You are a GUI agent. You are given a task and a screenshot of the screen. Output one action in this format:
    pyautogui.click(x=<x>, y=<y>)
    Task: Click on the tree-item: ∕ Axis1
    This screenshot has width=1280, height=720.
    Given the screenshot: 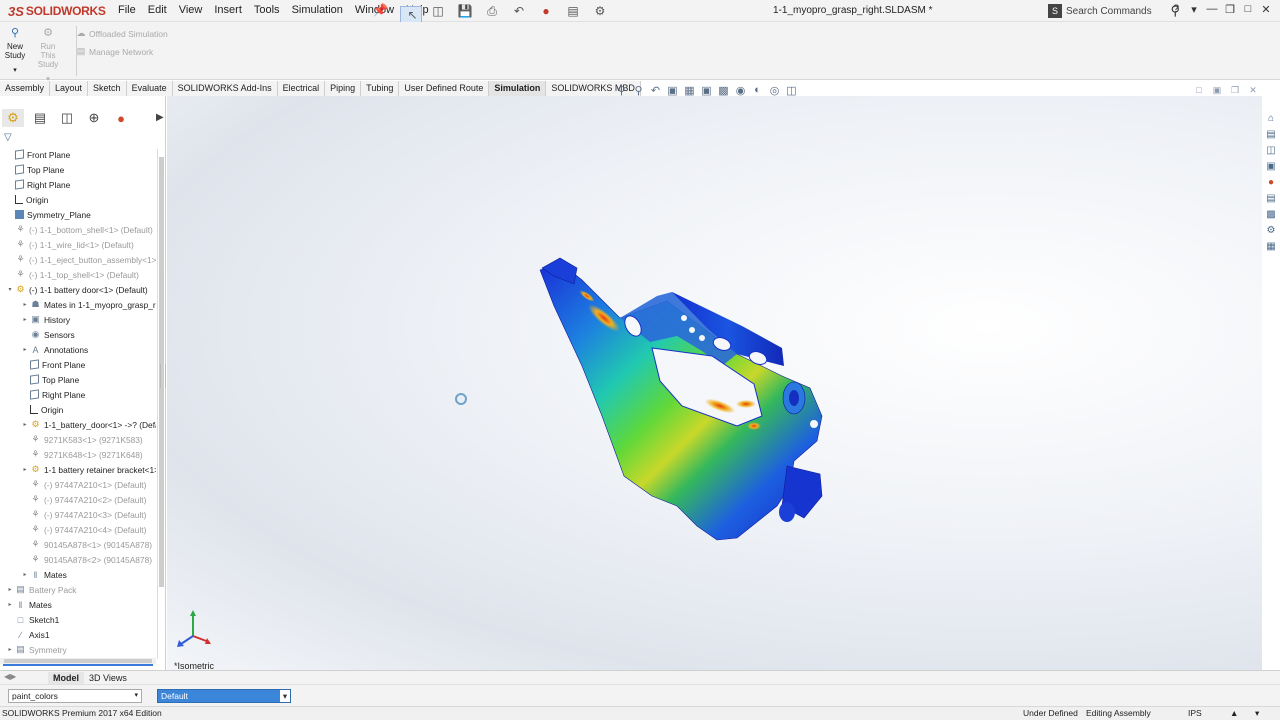 What is the action you would take?
    pyautogui.click(x=27, y=634)
    